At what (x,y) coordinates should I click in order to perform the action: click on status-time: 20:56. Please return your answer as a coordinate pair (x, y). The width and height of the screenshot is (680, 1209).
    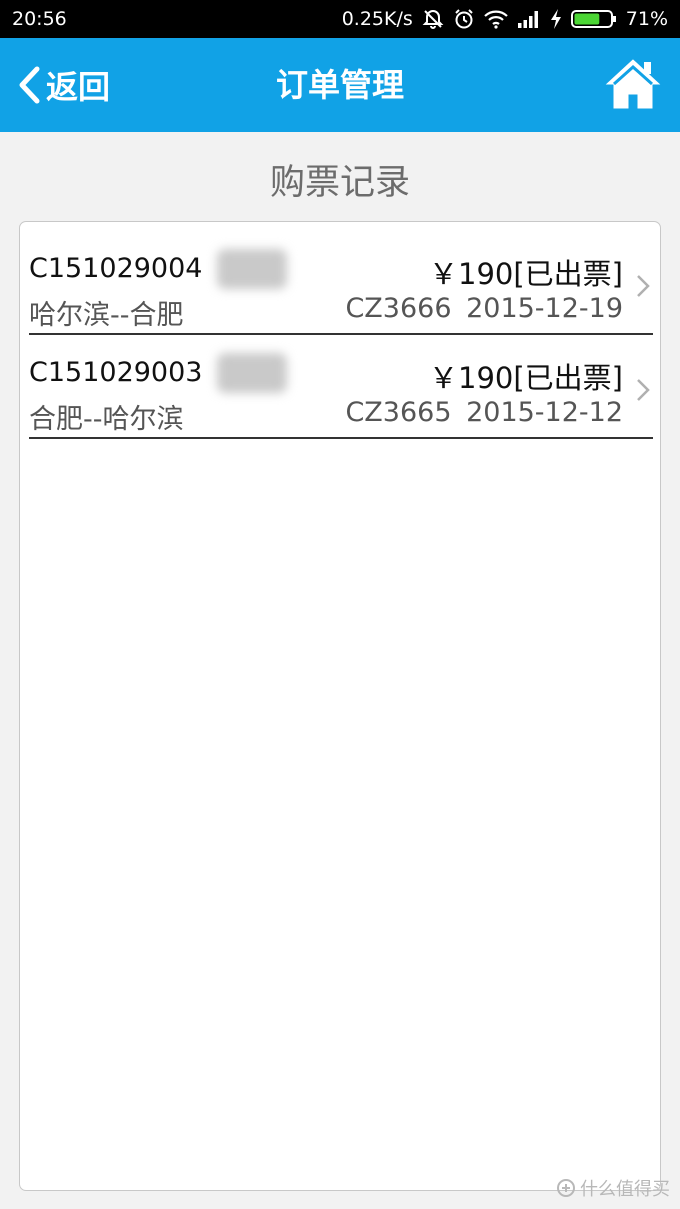
    Looking at the image, I should click on (39, 19).